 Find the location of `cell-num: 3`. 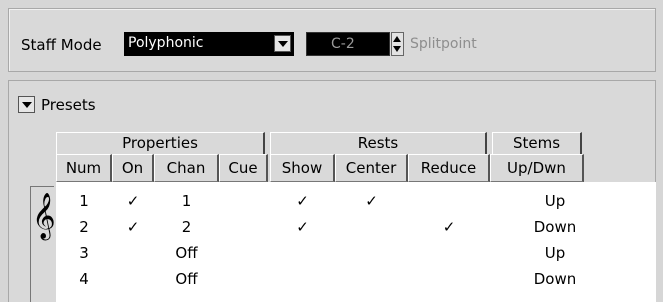

cell-num: 3 is located at coordinates (84, 253).